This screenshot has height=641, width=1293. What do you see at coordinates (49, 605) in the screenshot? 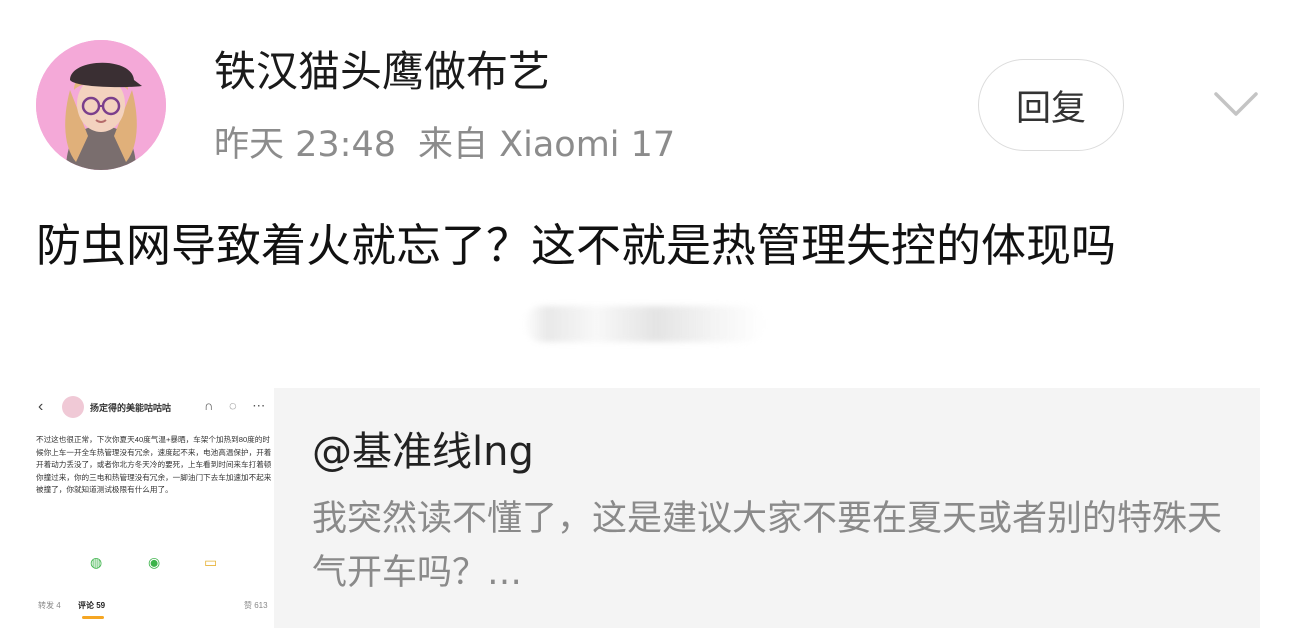
I see `thumbnail-repost-count: 转发 4` at bounding box center [49, 605].